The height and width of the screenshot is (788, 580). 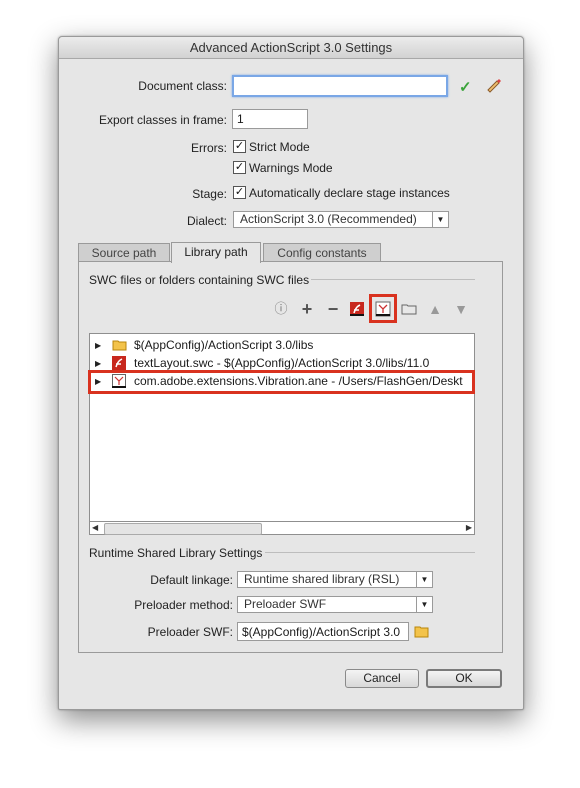 I want to click on info-icon: ⓘ, so click(x=281, y=309).